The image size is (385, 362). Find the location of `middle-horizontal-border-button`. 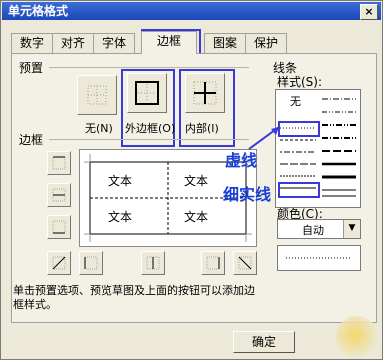

middle-horizontal-border-button is located at coordinates (59, 195).